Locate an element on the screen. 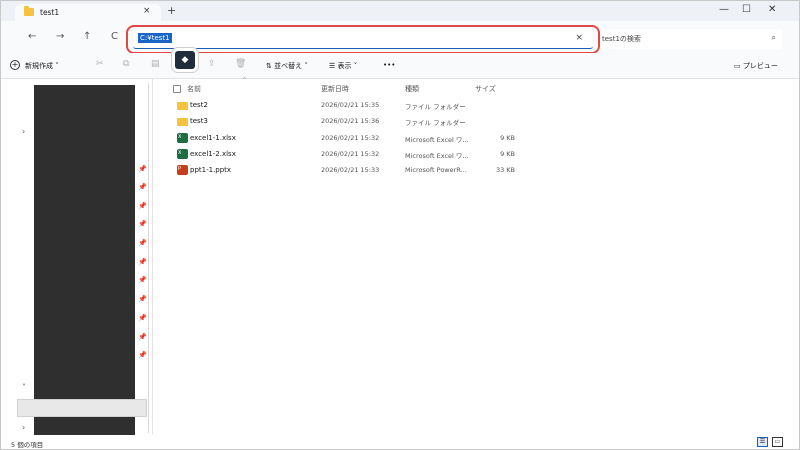  file-date: 2026/02/21 15:35 is located at coordinates (350, 105).